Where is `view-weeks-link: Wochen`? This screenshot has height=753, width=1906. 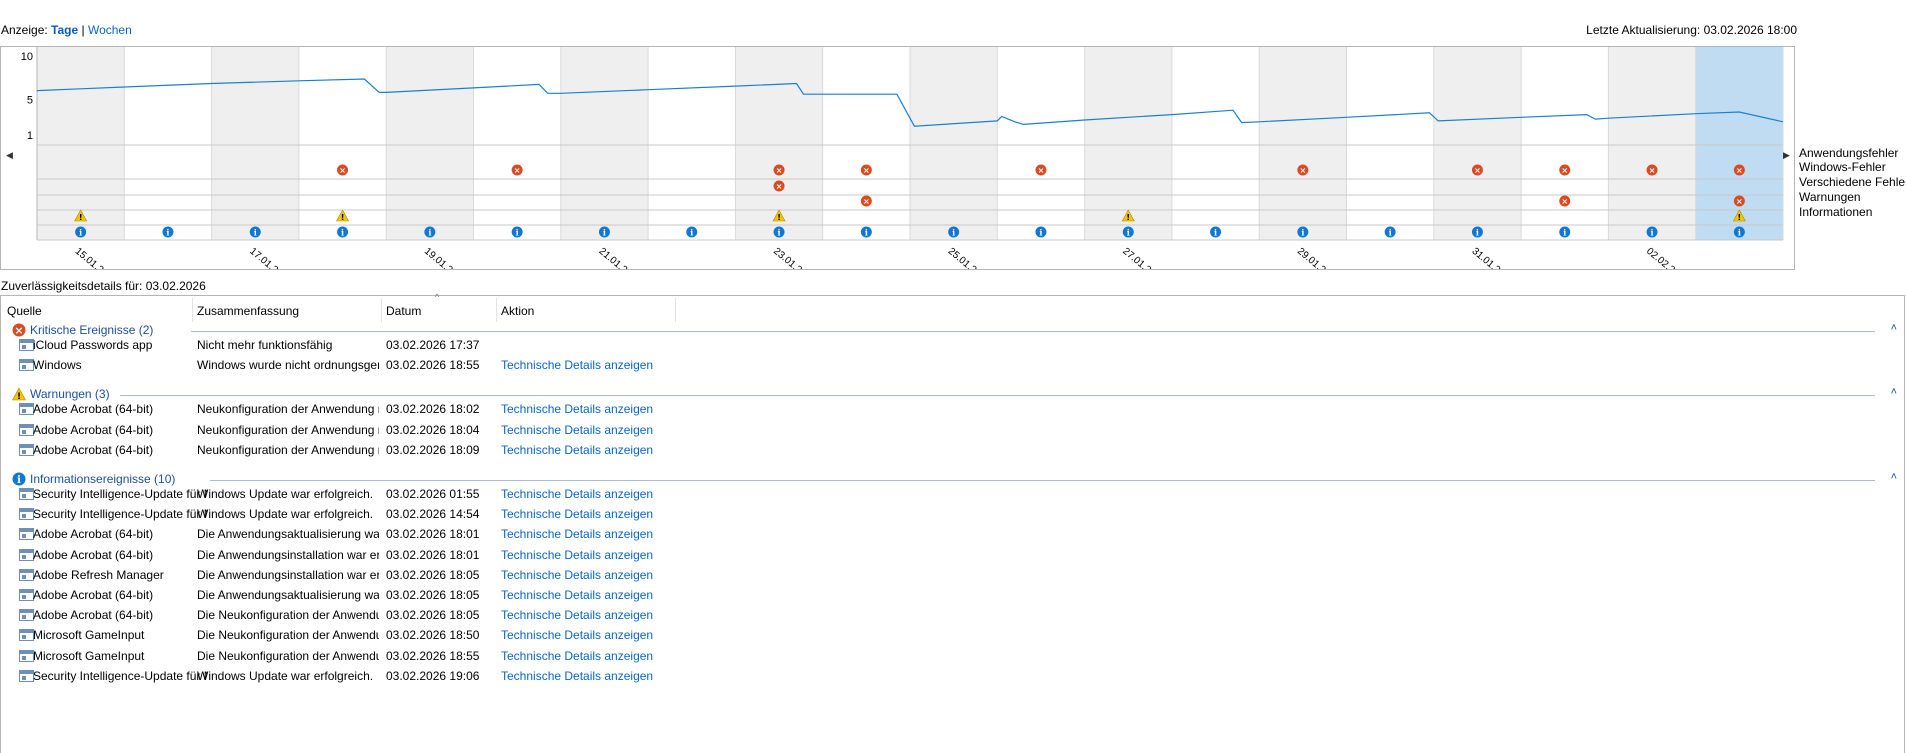
view-weeks-link: Wochen is located at coordinates (110, 30).